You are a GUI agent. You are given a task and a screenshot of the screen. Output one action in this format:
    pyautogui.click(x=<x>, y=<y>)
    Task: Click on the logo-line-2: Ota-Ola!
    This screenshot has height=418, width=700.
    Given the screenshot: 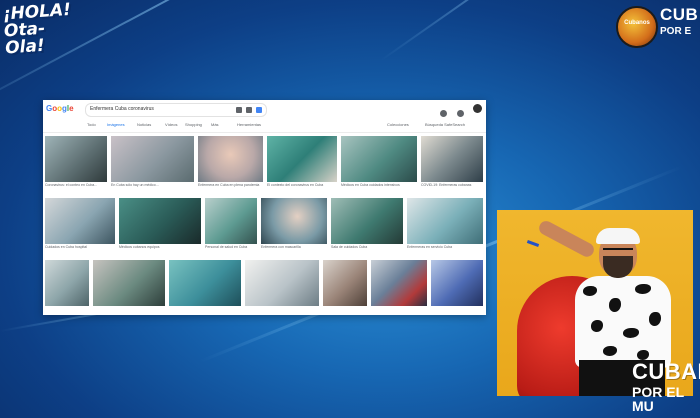 What is the action you would take?
    pyautogui.click(x=24, y=38)
    